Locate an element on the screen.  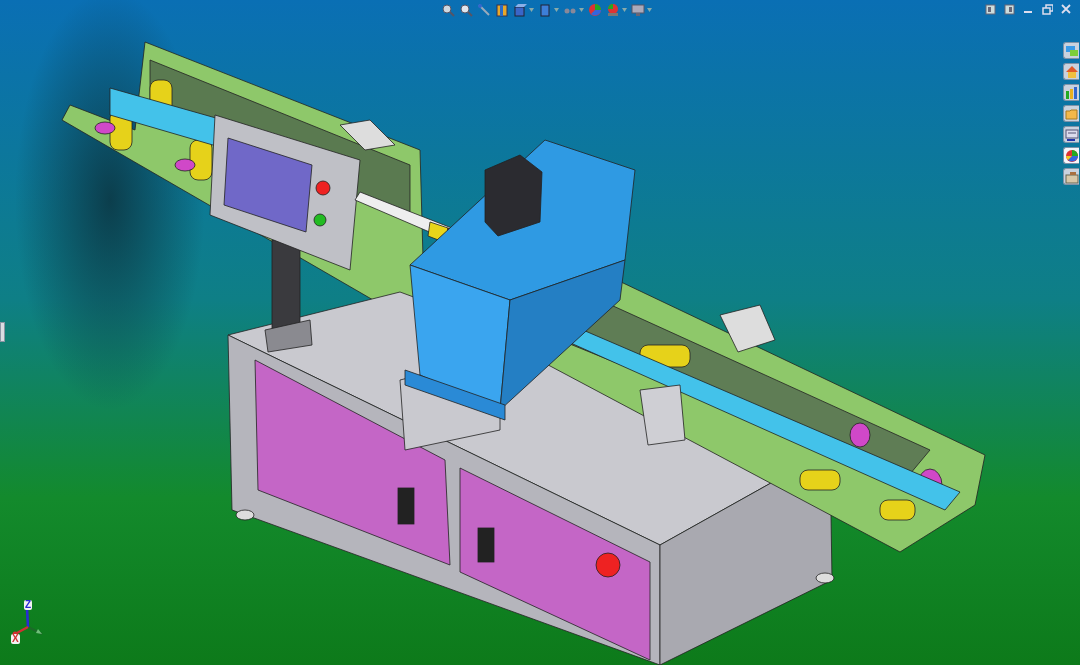
panel-splitter-handle is located at coordinates (2, 332).